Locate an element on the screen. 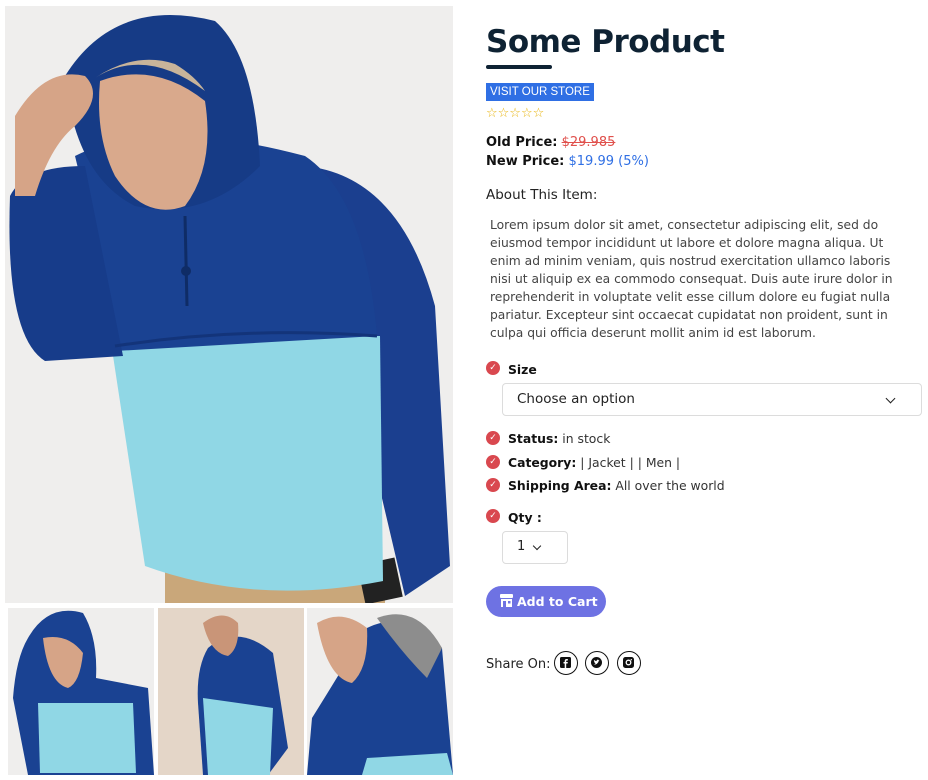  size-select-value: Choose an option is located at coordinates (576, 399).